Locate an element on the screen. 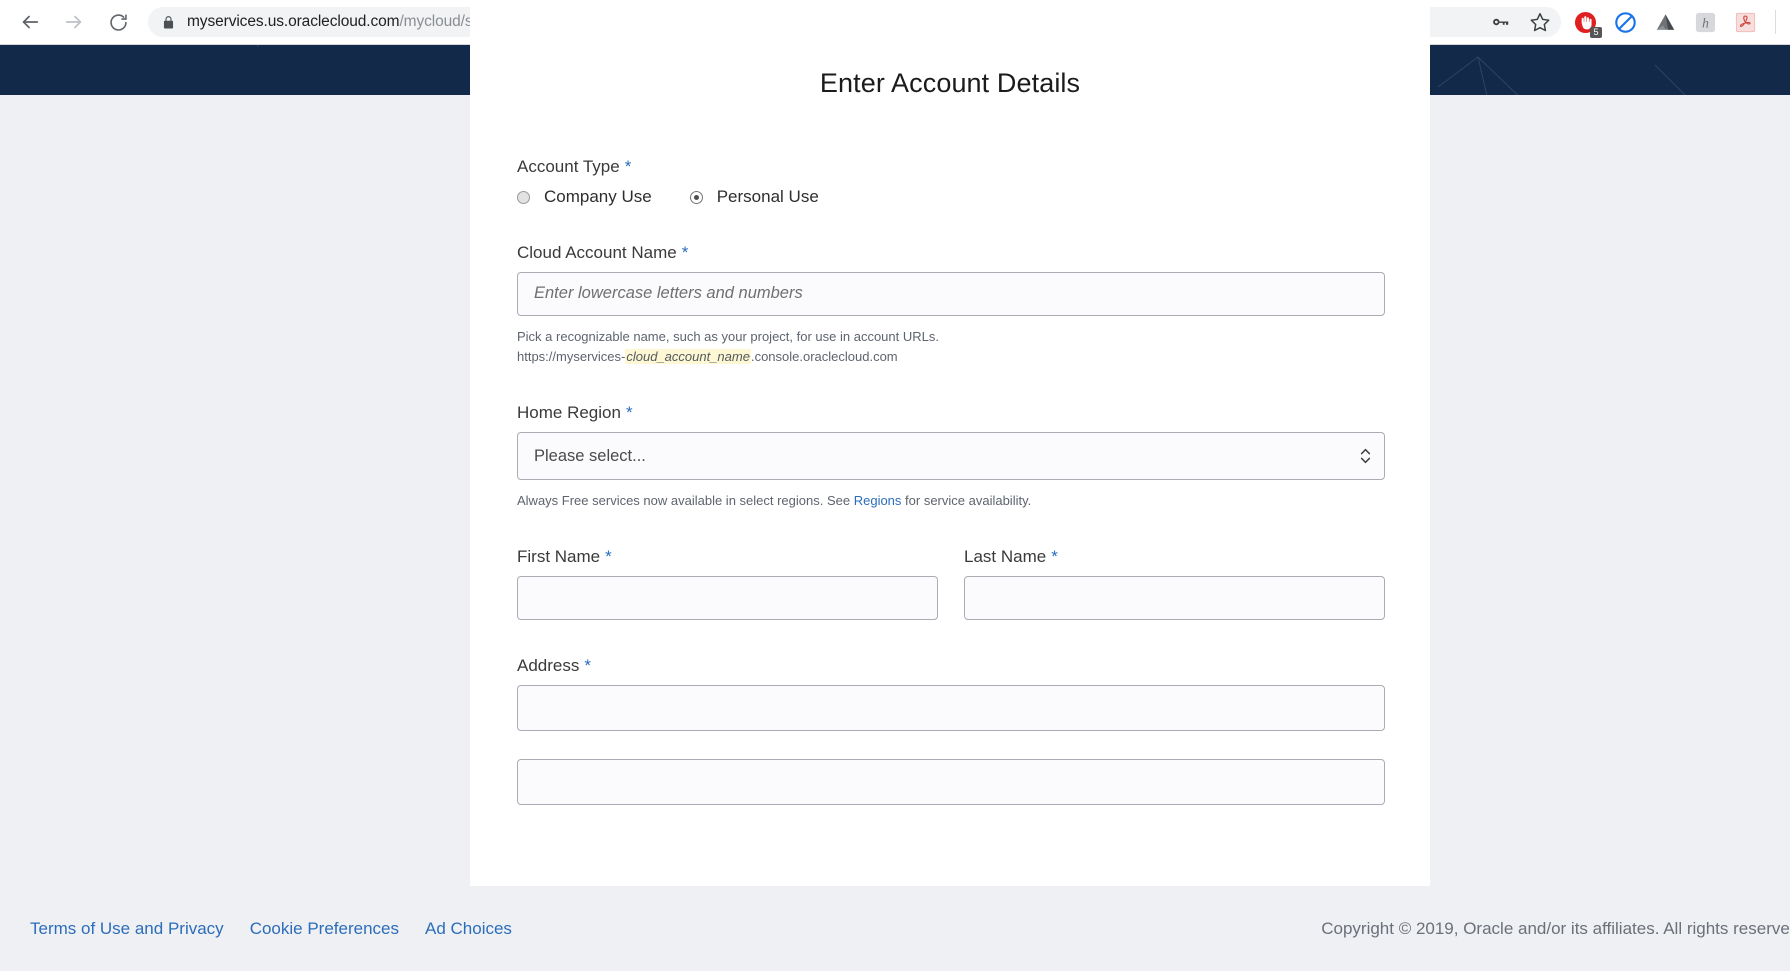 The width and height of the screenshot is (1790, 971). arrow-left-icon is located at coordinates (30, 22).